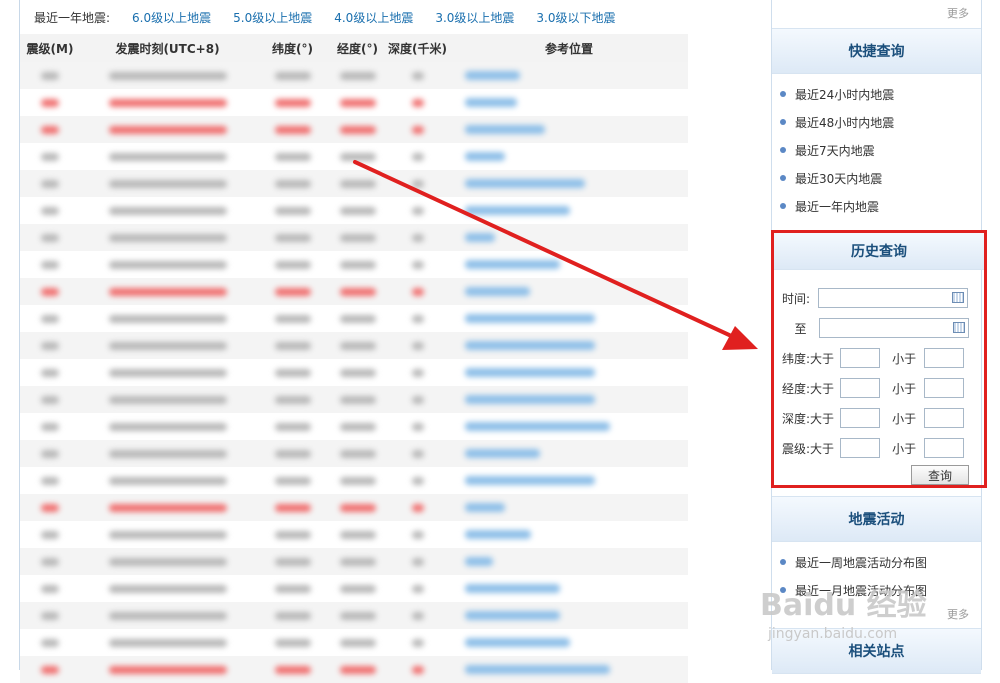 The width and height of the screenshot is (1000, 683). I want to click on more-link-bottom: 更多, so click(958, 614).